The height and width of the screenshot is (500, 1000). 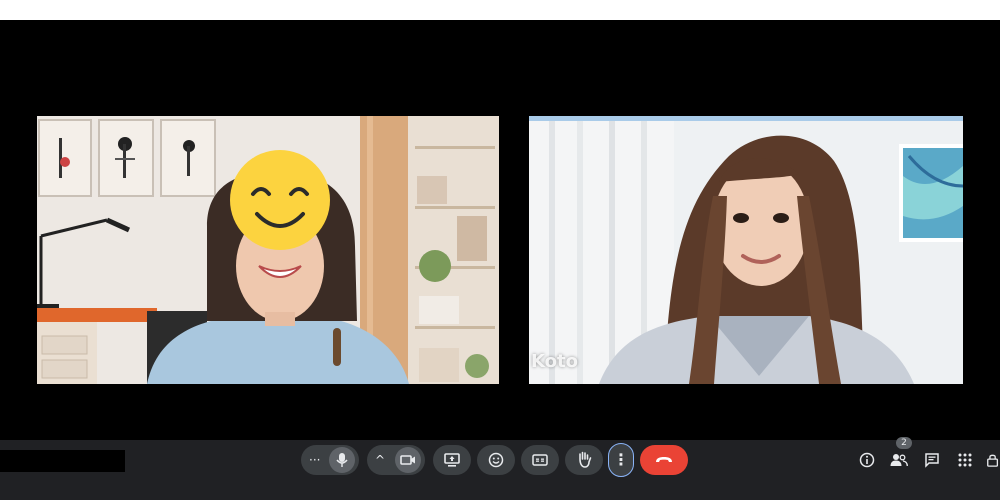 I want to click on apps-grid-icon, so click(x=965, y=460).